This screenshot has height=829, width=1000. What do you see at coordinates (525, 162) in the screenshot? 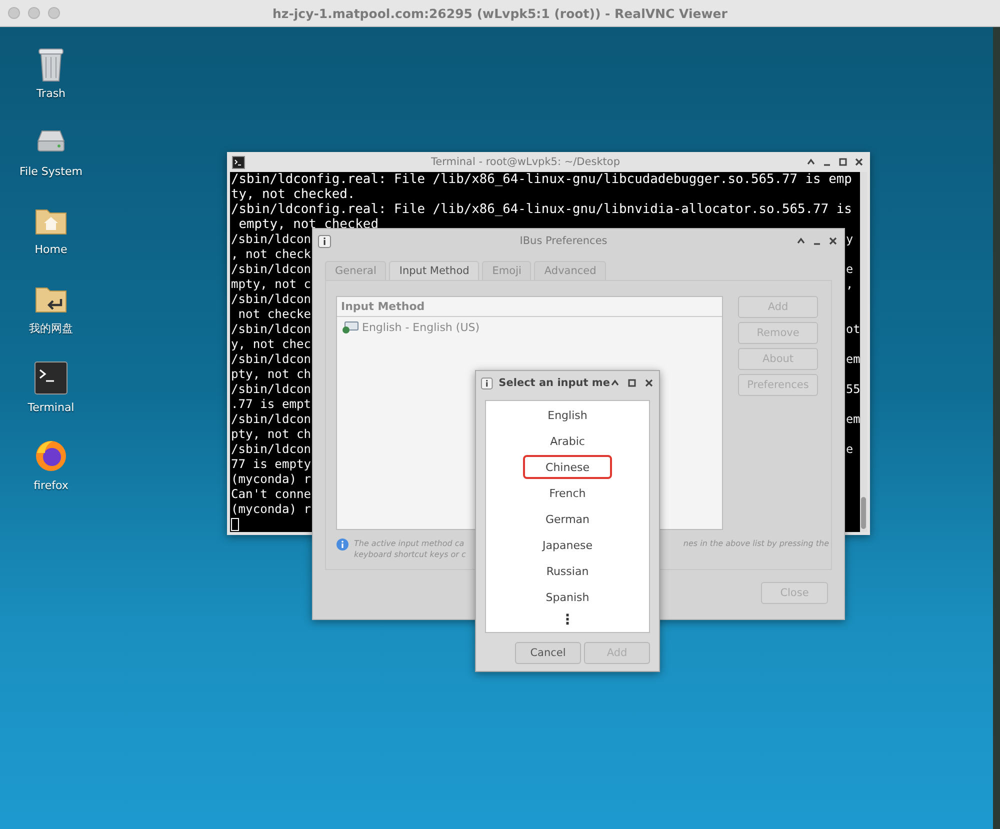
I see `window-title: Terminal - root@wLvpk5: ~/Desktop` at bounding box center [525, 162].